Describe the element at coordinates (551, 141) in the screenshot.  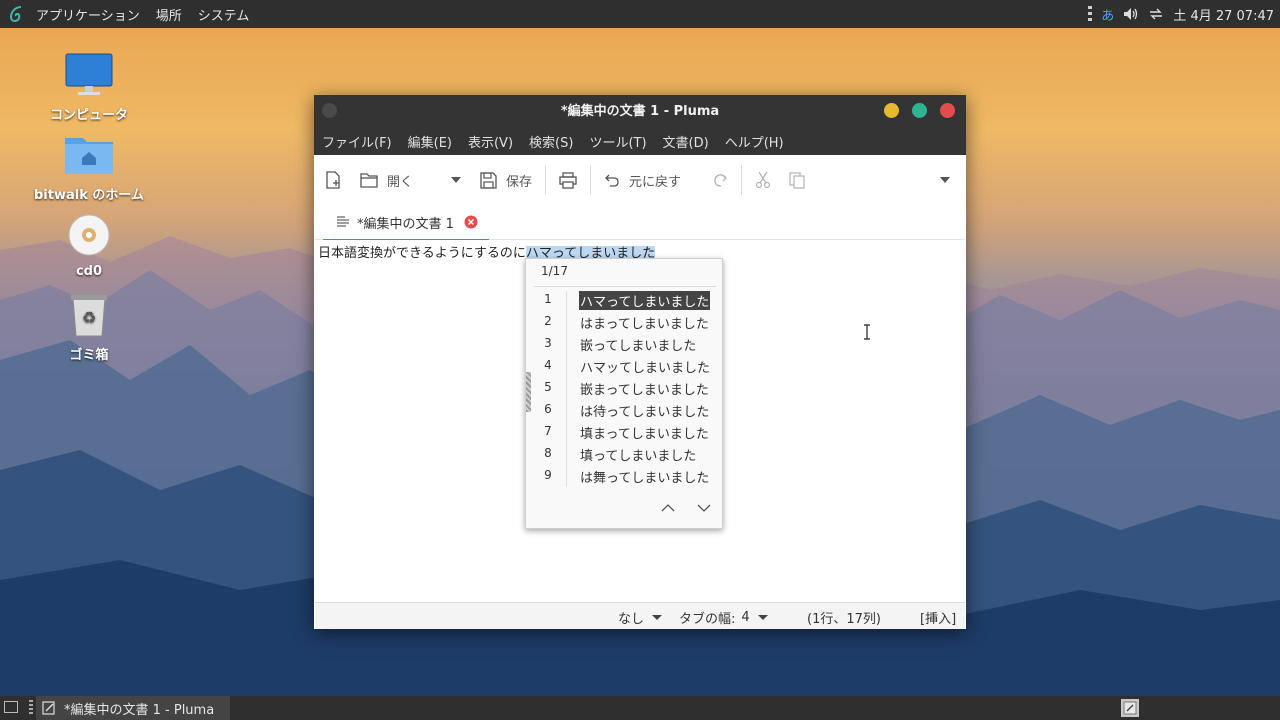
I see `menu-search: 検索(S)` at that location.